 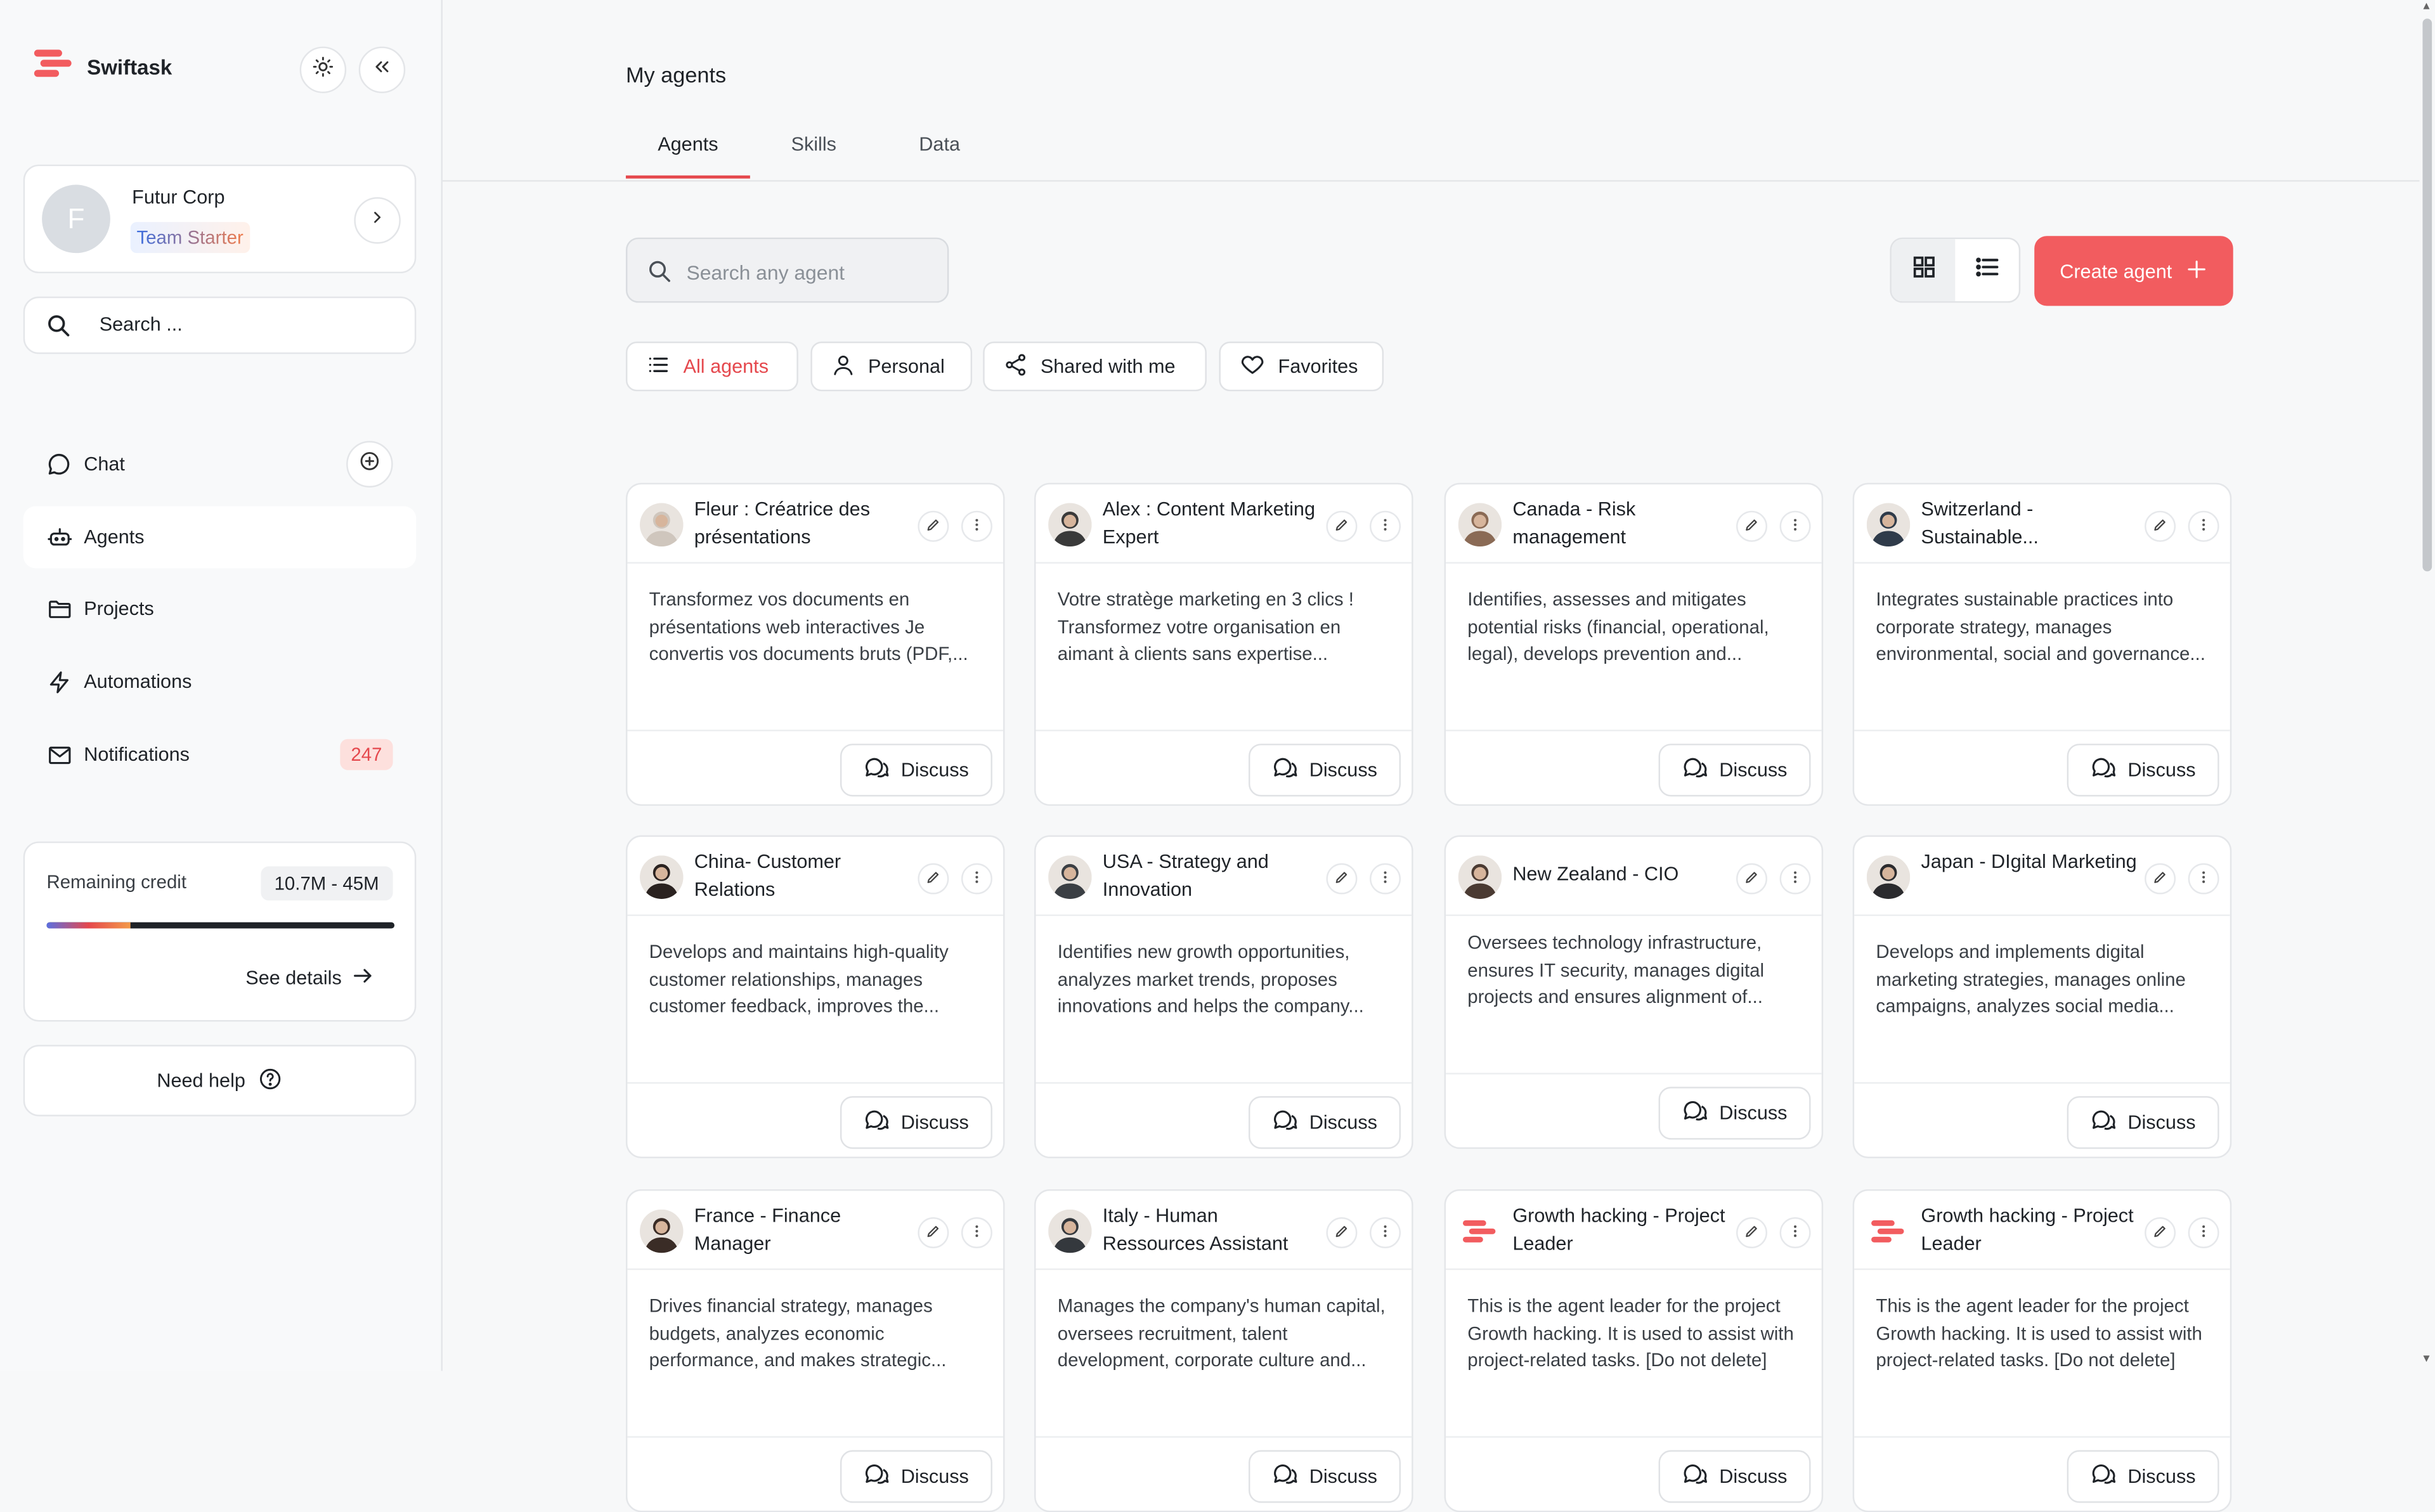 What do you see at coordinates (892, 366) in the screenshot?
I see `filter-personal: Personal` at bounding box center [892, 366].